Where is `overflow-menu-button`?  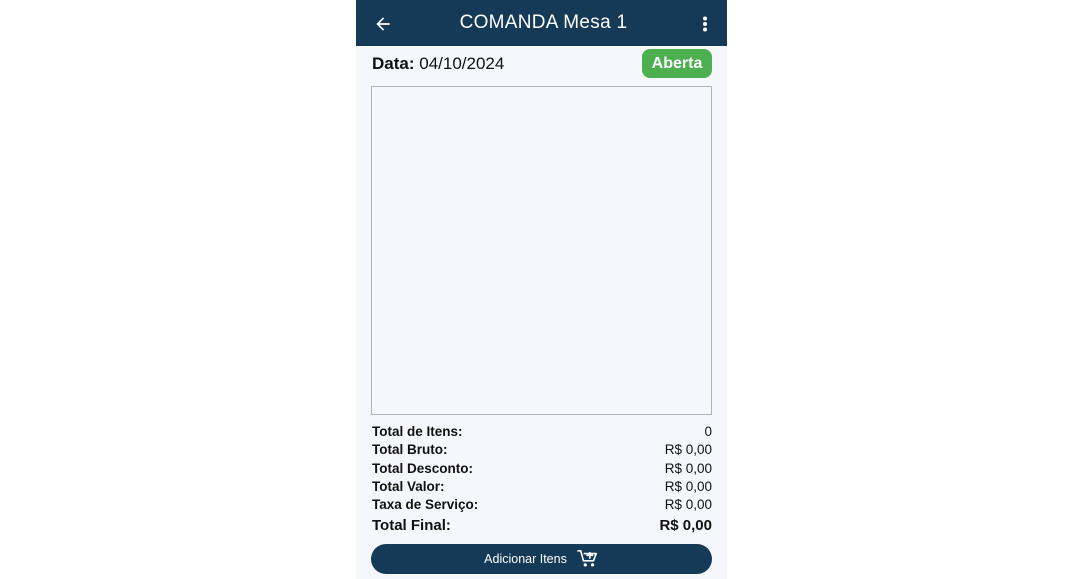
overflow-menu-button is located at coordinates (705, 24).